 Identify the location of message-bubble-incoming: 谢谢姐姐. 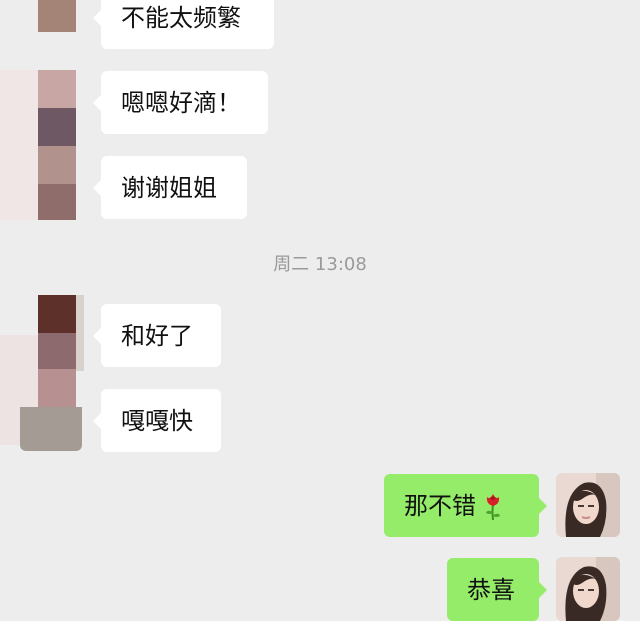
(170, 187).